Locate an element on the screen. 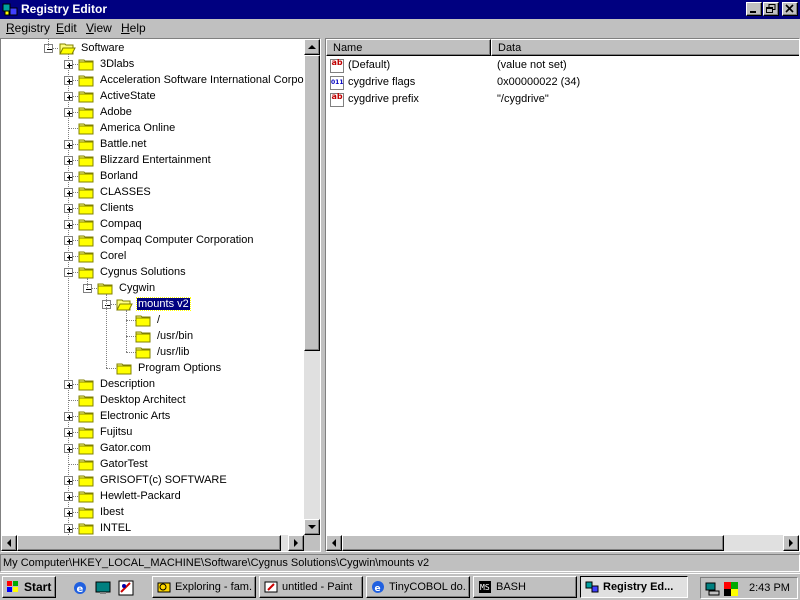 Image resolution: width=800 pixels, height=600 pixels. tree-item: mounts v2 is located at coordinates (152, 305).